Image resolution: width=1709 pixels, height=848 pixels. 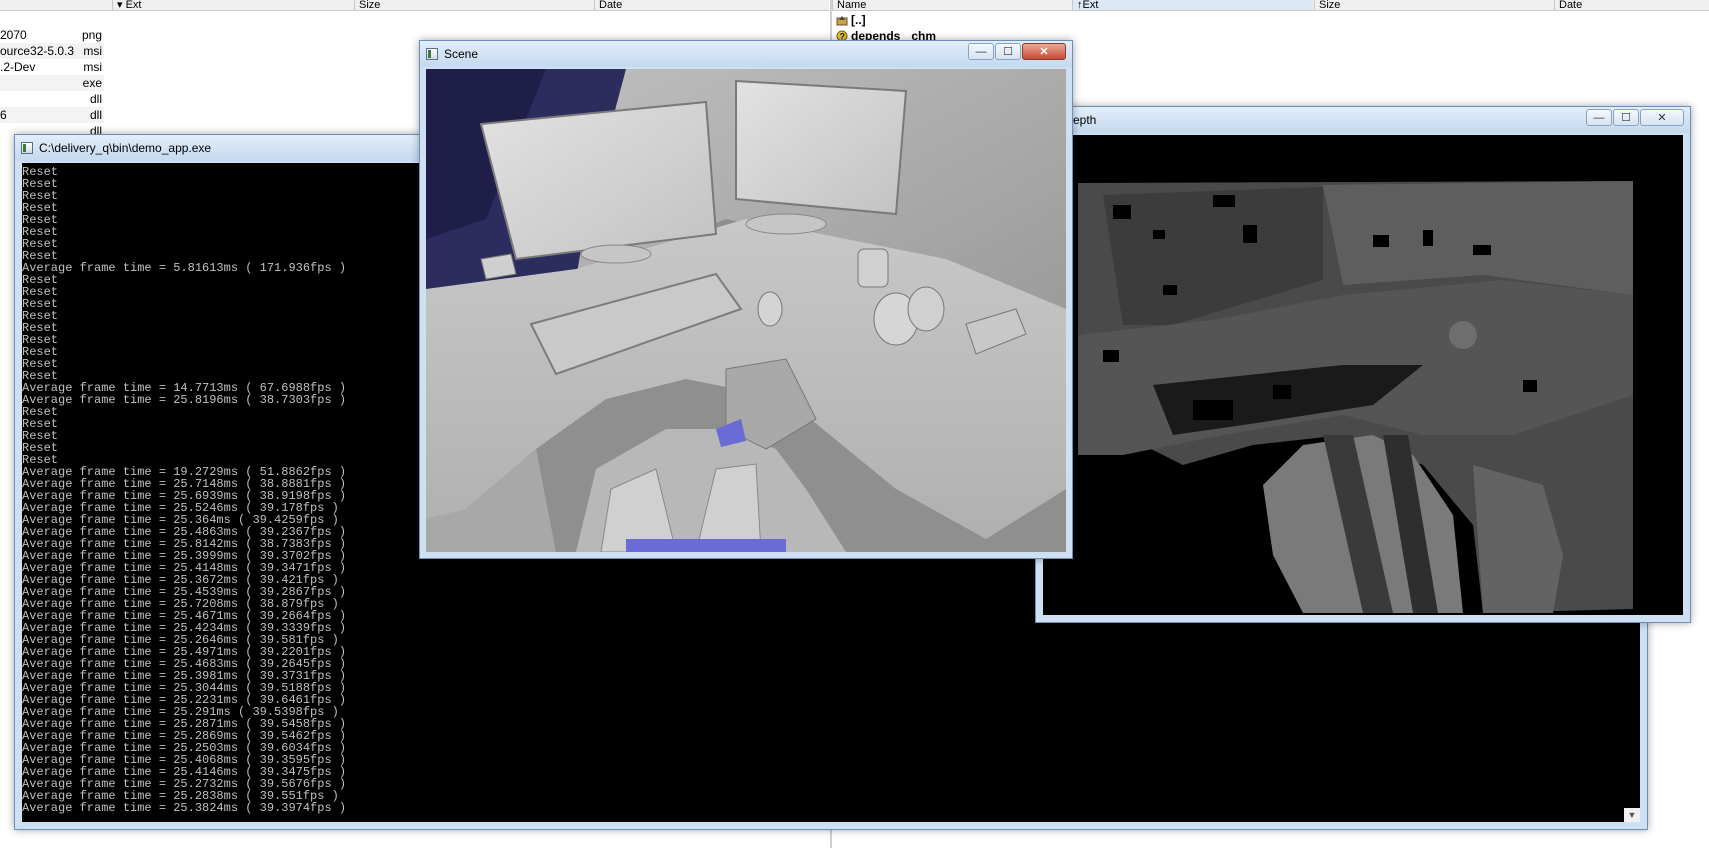 What do you see at coordinates (52, 99) in the screenshot?
I see `list-item: dll` at bounding box center [52, 99].